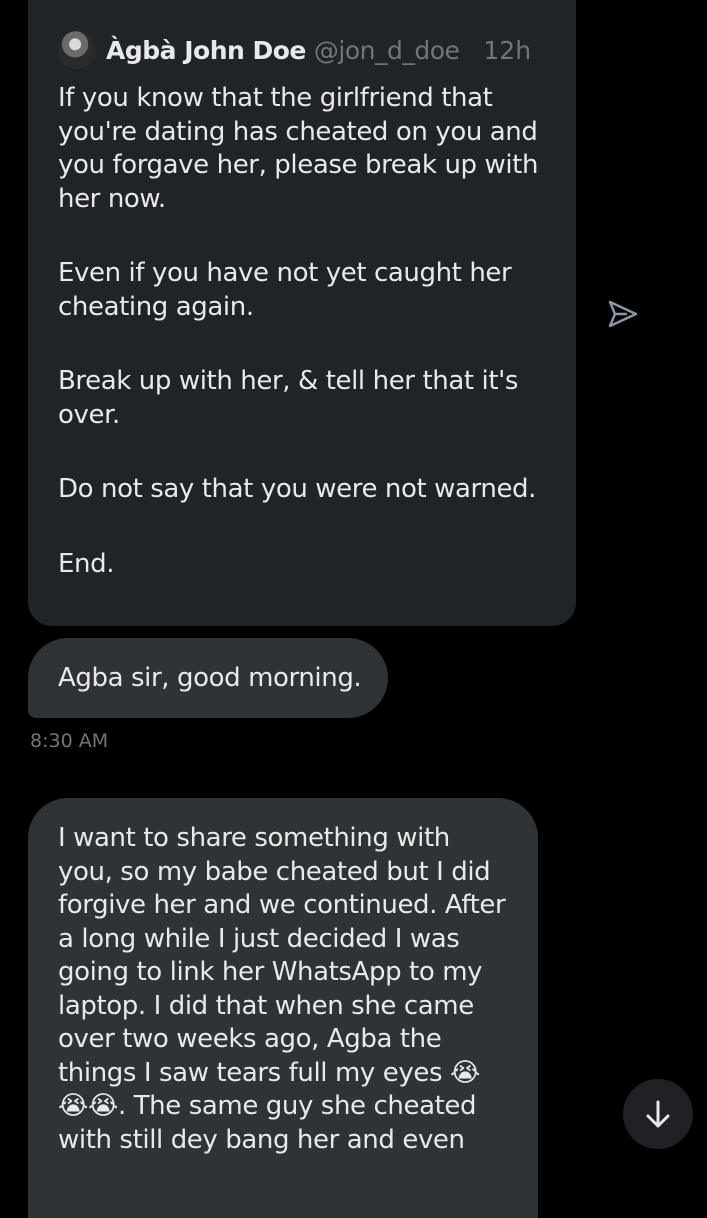  What do you see at coordinates (386, 50) in the screenshot?
I see `author-handle: @jon_d_doe` at bounding box center [386, 50].